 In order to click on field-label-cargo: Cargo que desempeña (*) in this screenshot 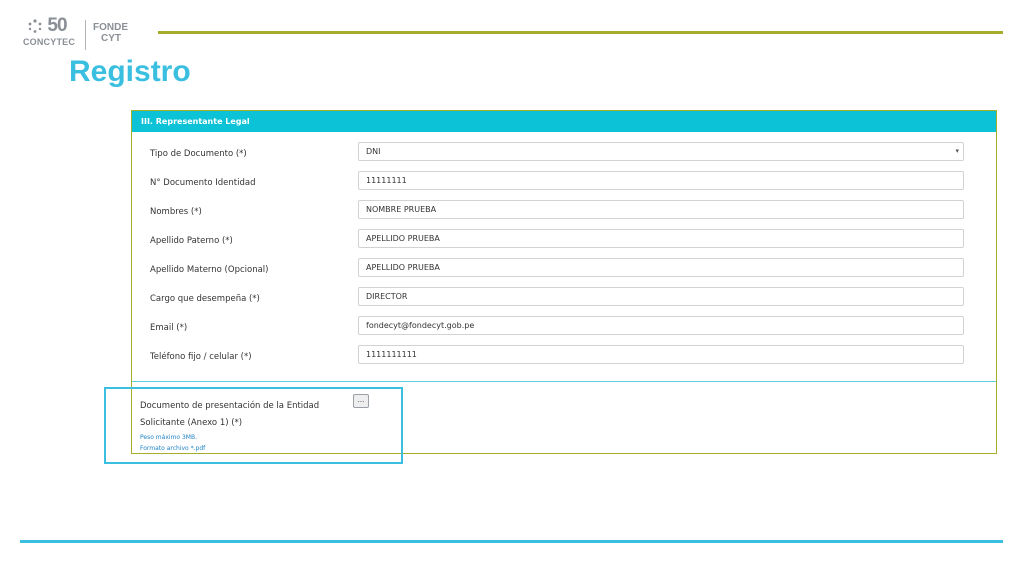, I will do `click(205, 299)`.